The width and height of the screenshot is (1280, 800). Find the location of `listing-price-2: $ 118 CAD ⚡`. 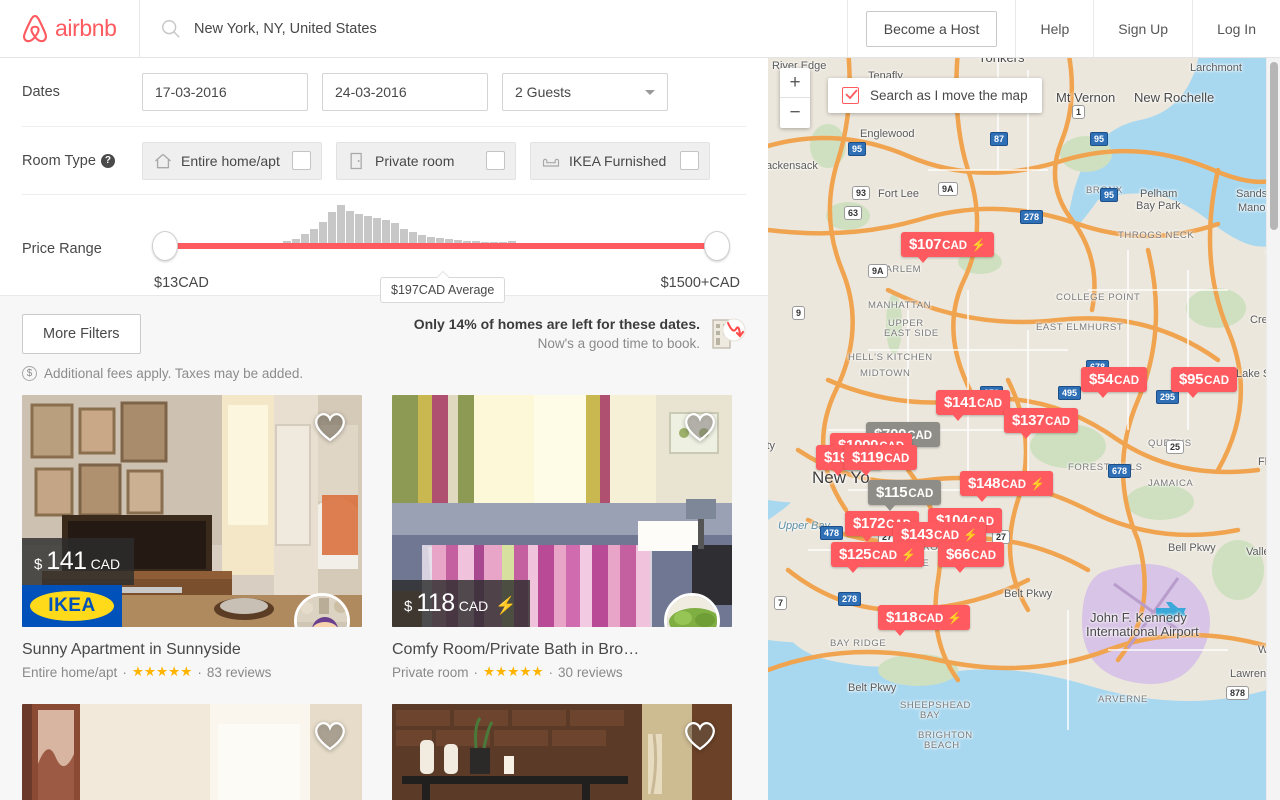

listing-price-2: $ 118 CAD ⚡ is located at coordinates (461, 603).